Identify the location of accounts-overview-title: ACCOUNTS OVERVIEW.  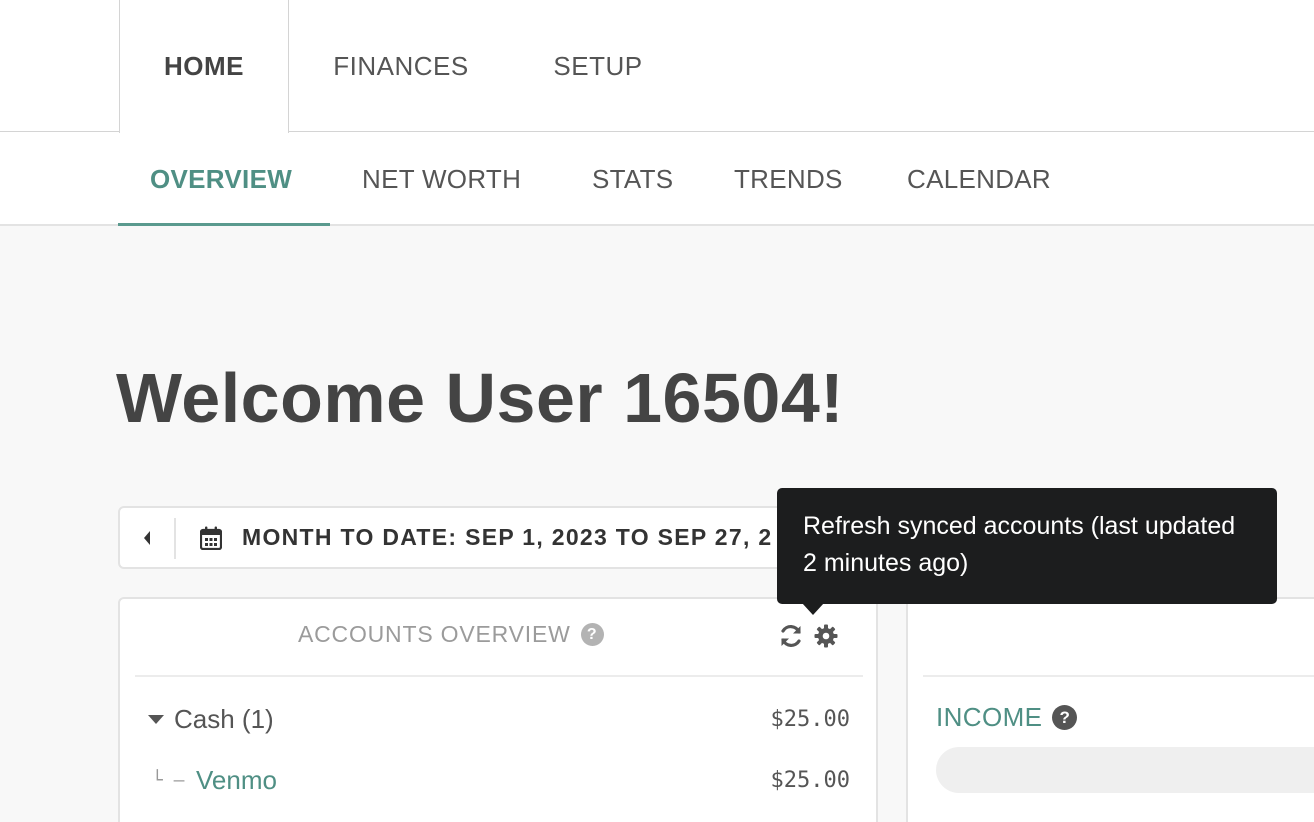
(434, 634).